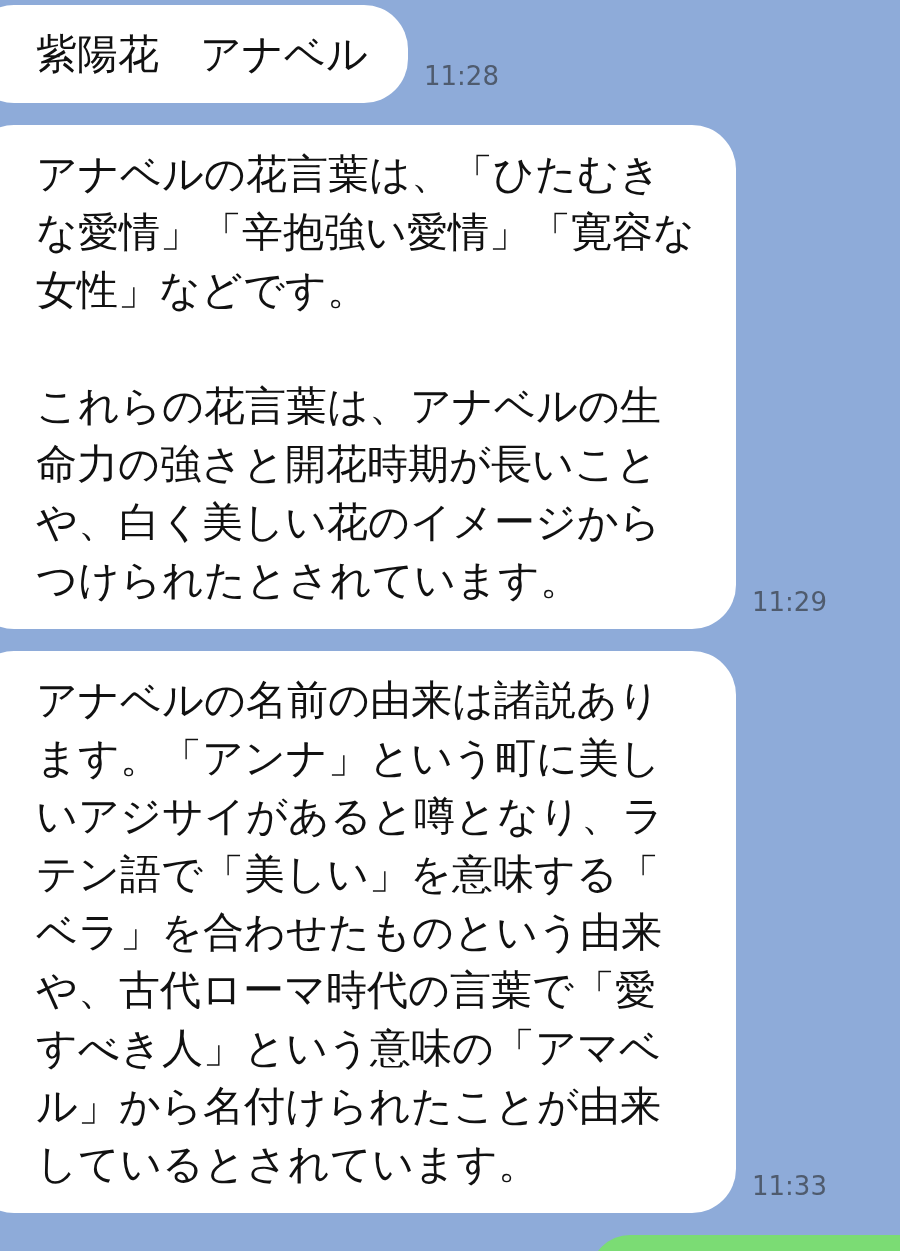 The height and width of the screenshot is (1251, 900). I want to click on message-time: 11:28, so click(461, 77).